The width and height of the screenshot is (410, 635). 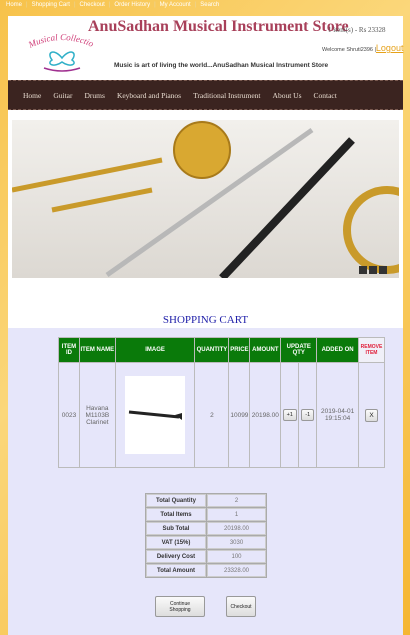 I want to click on col-added-on: ADDED ON, so click(x=337, y=350).